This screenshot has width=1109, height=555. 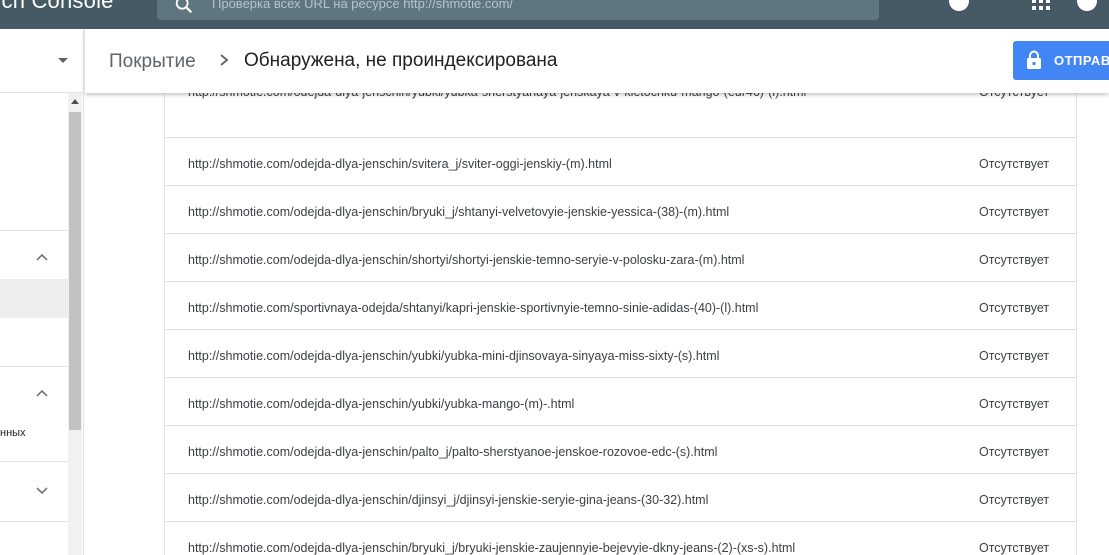 I want to click on search-icon, so click(x=184, y=7).